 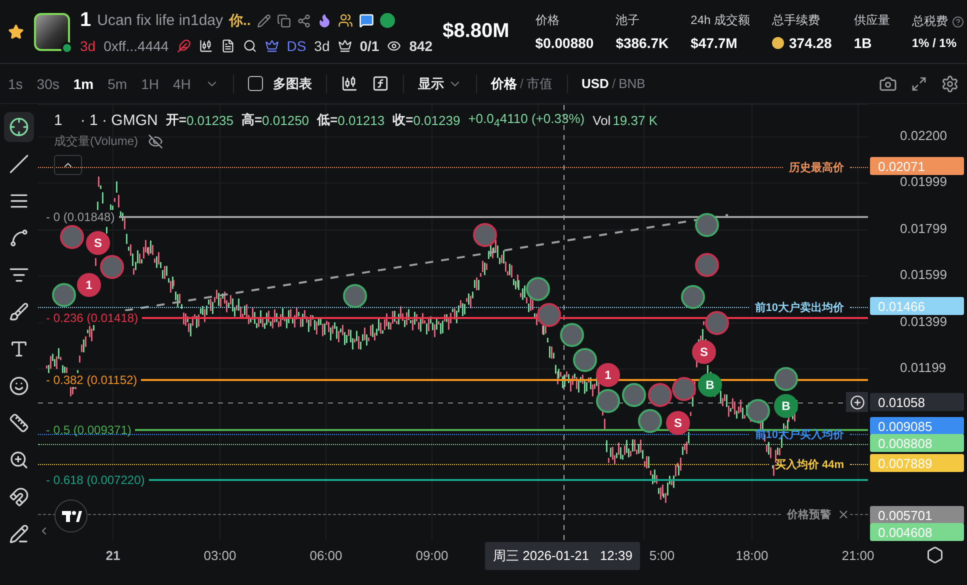 I want to click on crosshair-icon, so click(x=19, y=127).